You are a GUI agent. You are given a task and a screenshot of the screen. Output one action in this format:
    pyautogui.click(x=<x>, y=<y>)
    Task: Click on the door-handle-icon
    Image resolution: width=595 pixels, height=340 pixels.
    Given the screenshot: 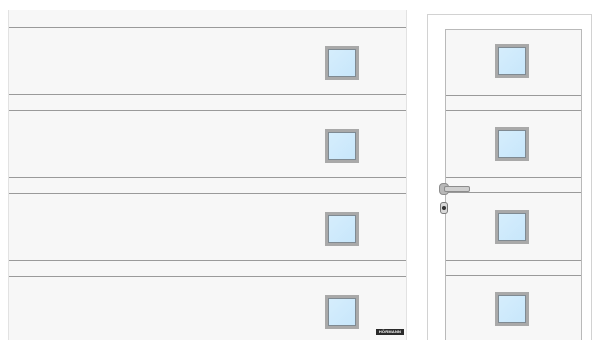 What is the action you would take?
    pyautogui.click(x=457, y=189)
    